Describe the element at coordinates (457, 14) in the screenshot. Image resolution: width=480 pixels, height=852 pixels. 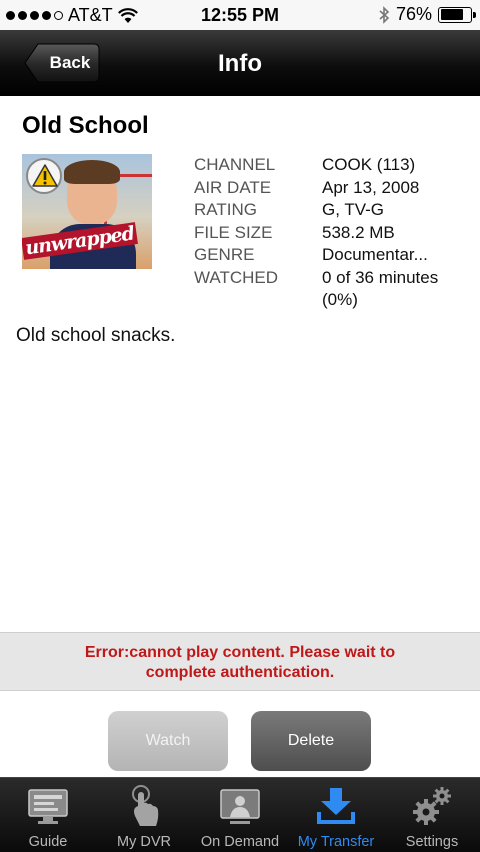
I see `battery-icon` at that location.